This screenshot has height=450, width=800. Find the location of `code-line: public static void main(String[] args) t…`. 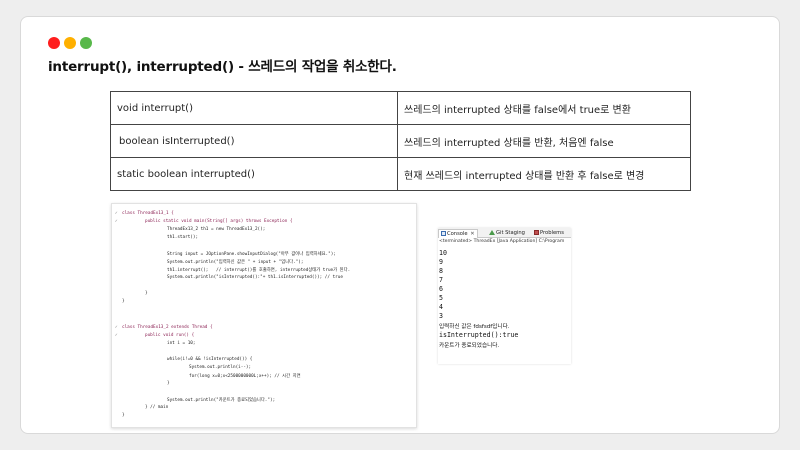

code-line: public static void main(String[] args) t… is located at coordinates (219, 221).